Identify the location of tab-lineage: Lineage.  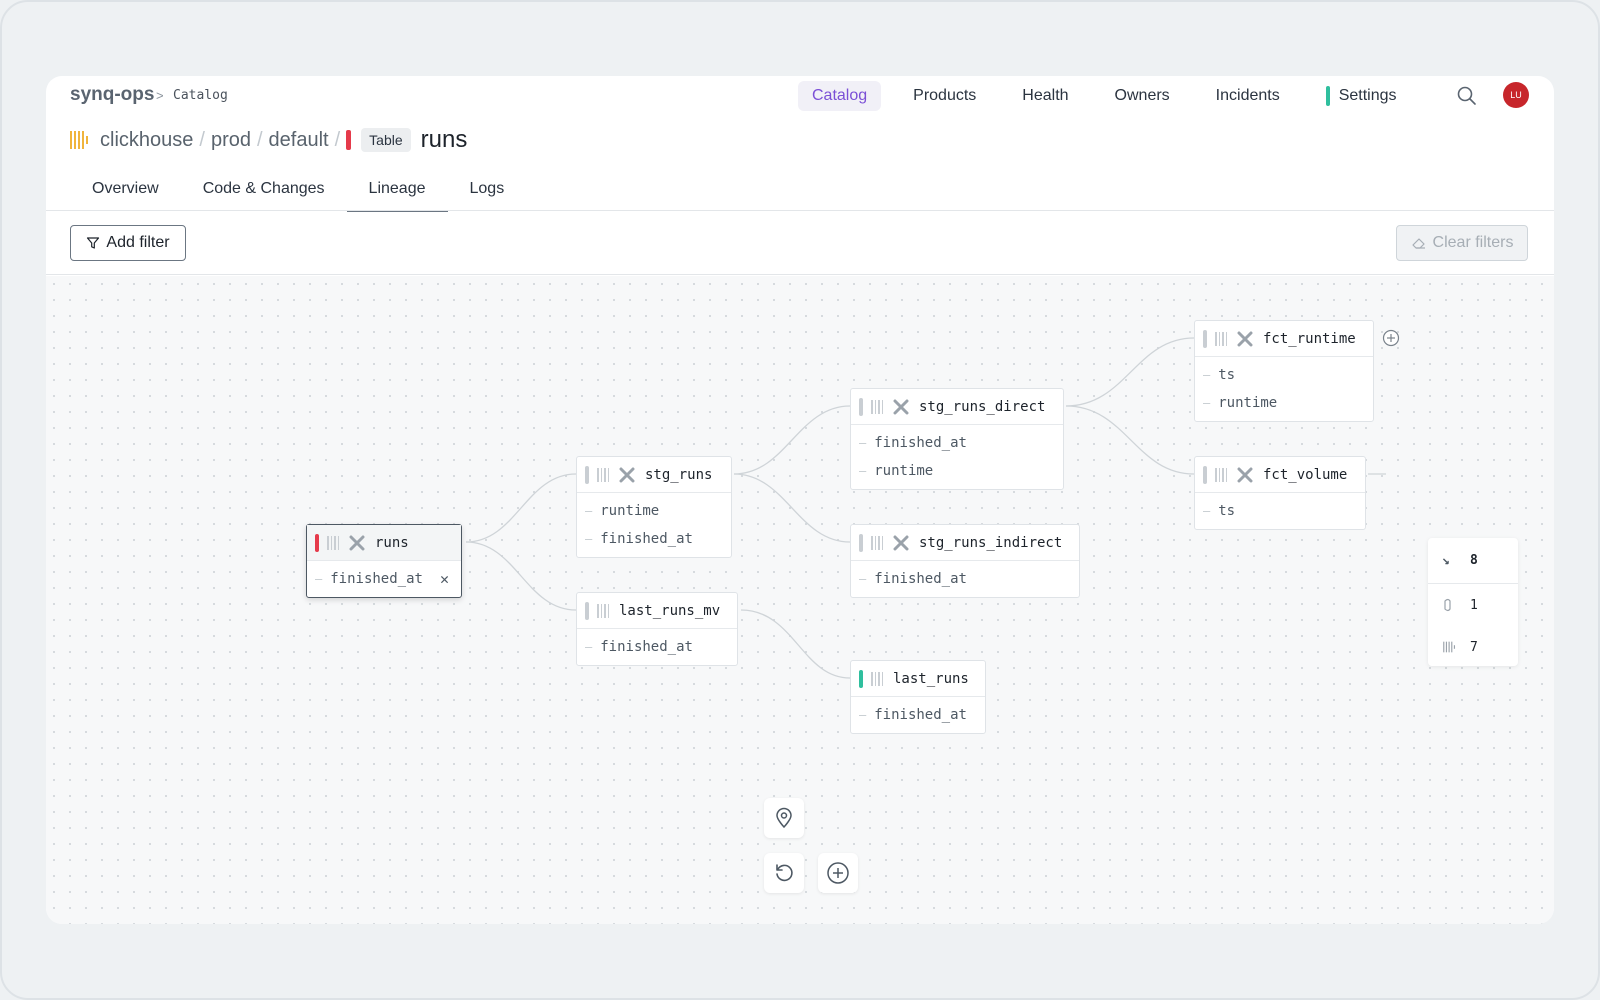
(397, 192).